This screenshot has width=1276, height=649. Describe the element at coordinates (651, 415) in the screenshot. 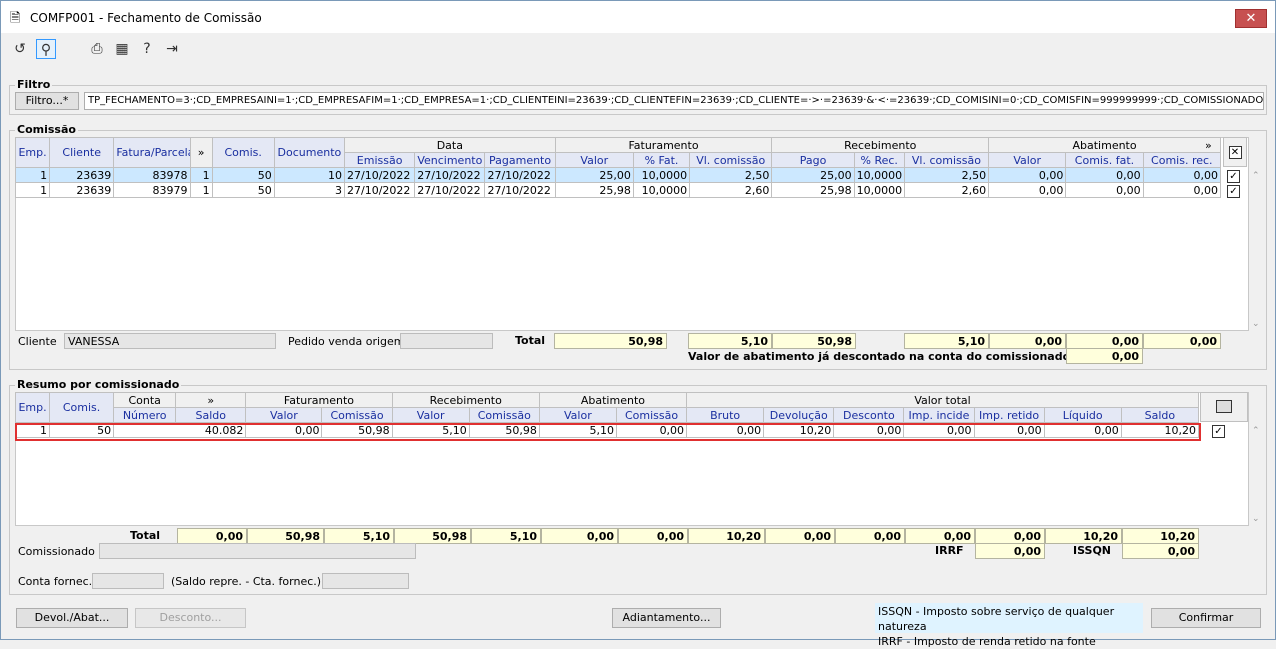

I see `col-ab-comissao: Comissão` at that location.